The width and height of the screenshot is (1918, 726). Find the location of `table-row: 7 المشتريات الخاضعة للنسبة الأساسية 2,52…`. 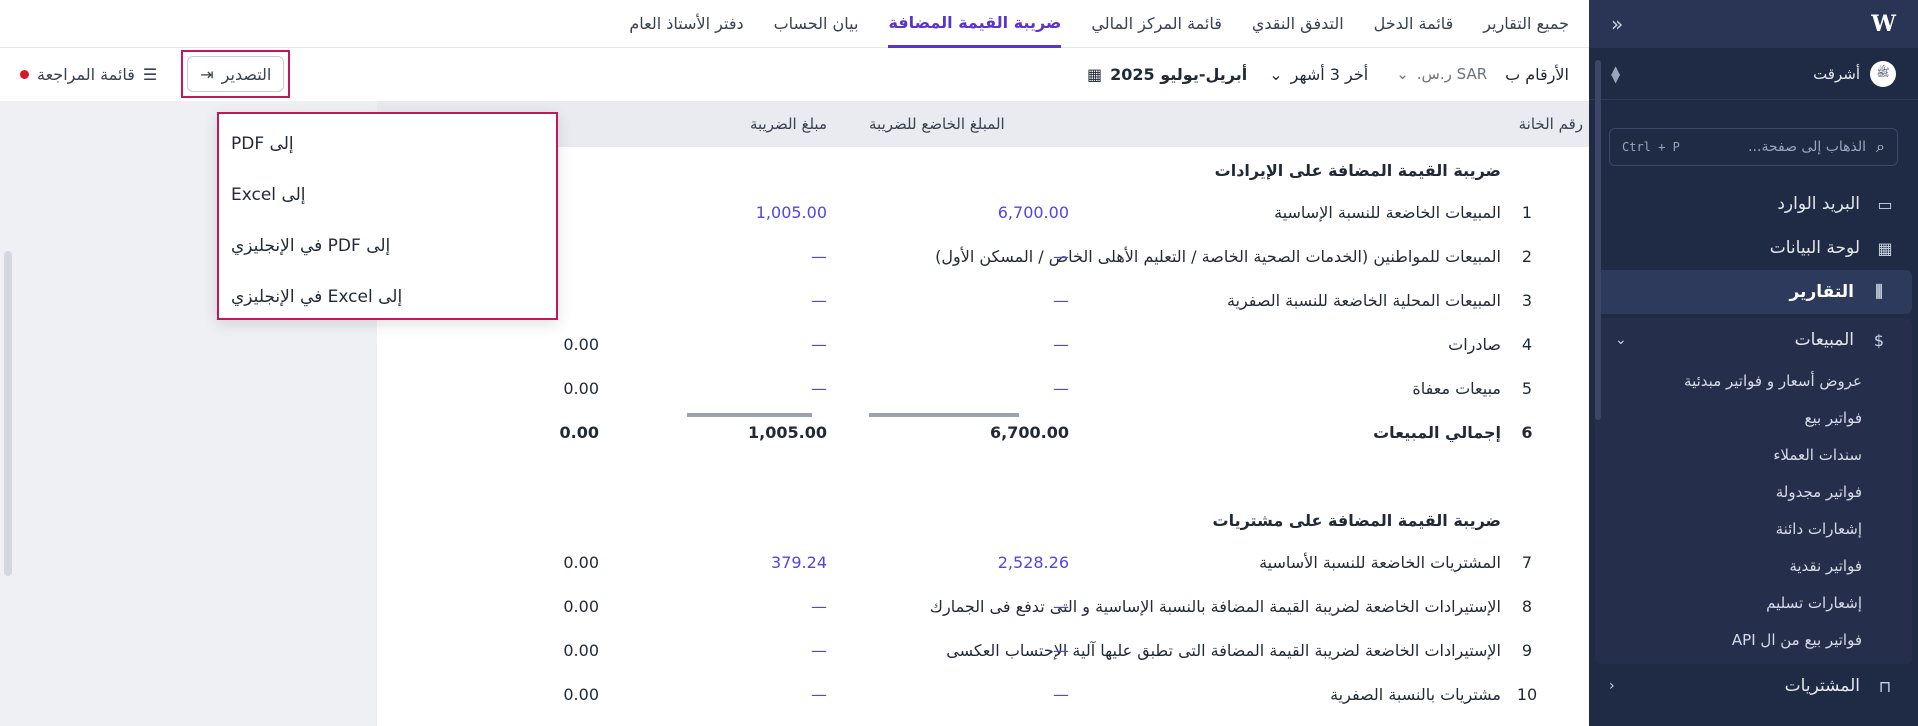

table-row: 7 المشتريات الخاضعة للنسبة الأساسية 2,52… is located at coordinates (1048, 562).